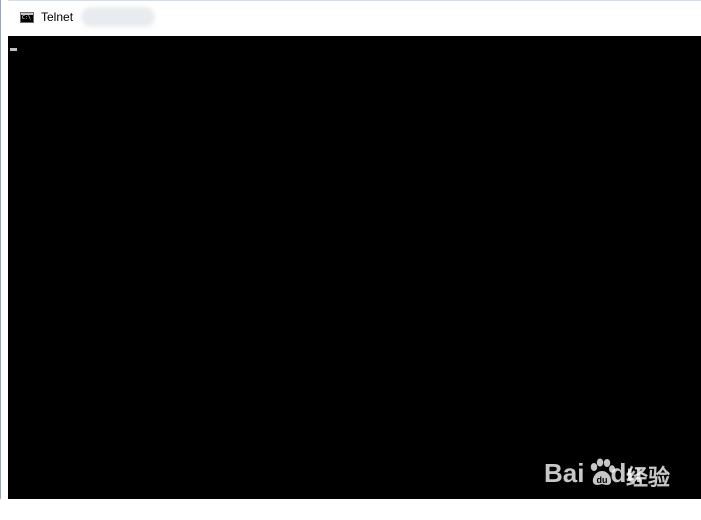  I want to click on baidu-watermark: Bai du du 经验 jingyan.baidu.com, so click(618, 488).